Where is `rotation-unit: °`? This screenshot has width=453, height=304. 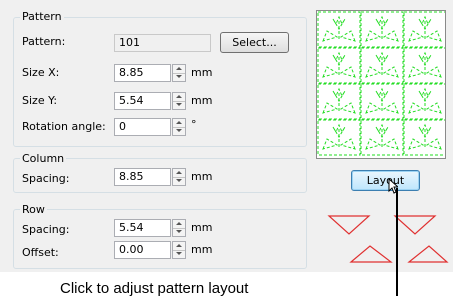 rotation-unit: ° is located at coordinates (194, 124).